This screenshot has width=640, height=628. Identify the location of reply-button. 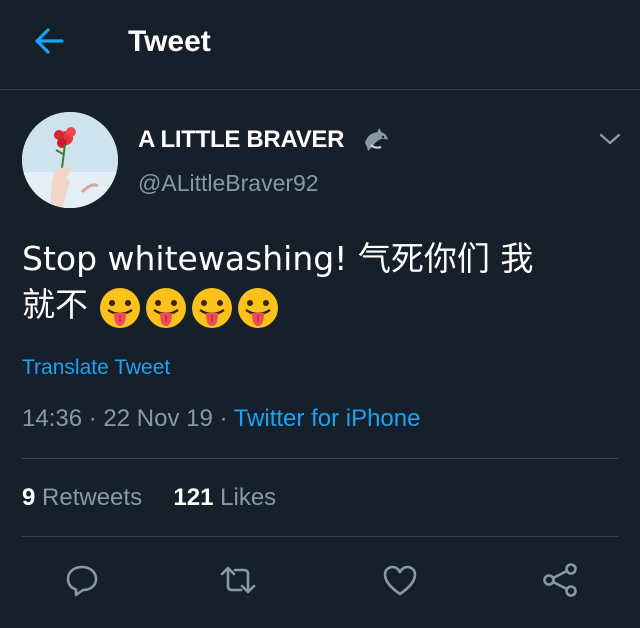
(82, 580).